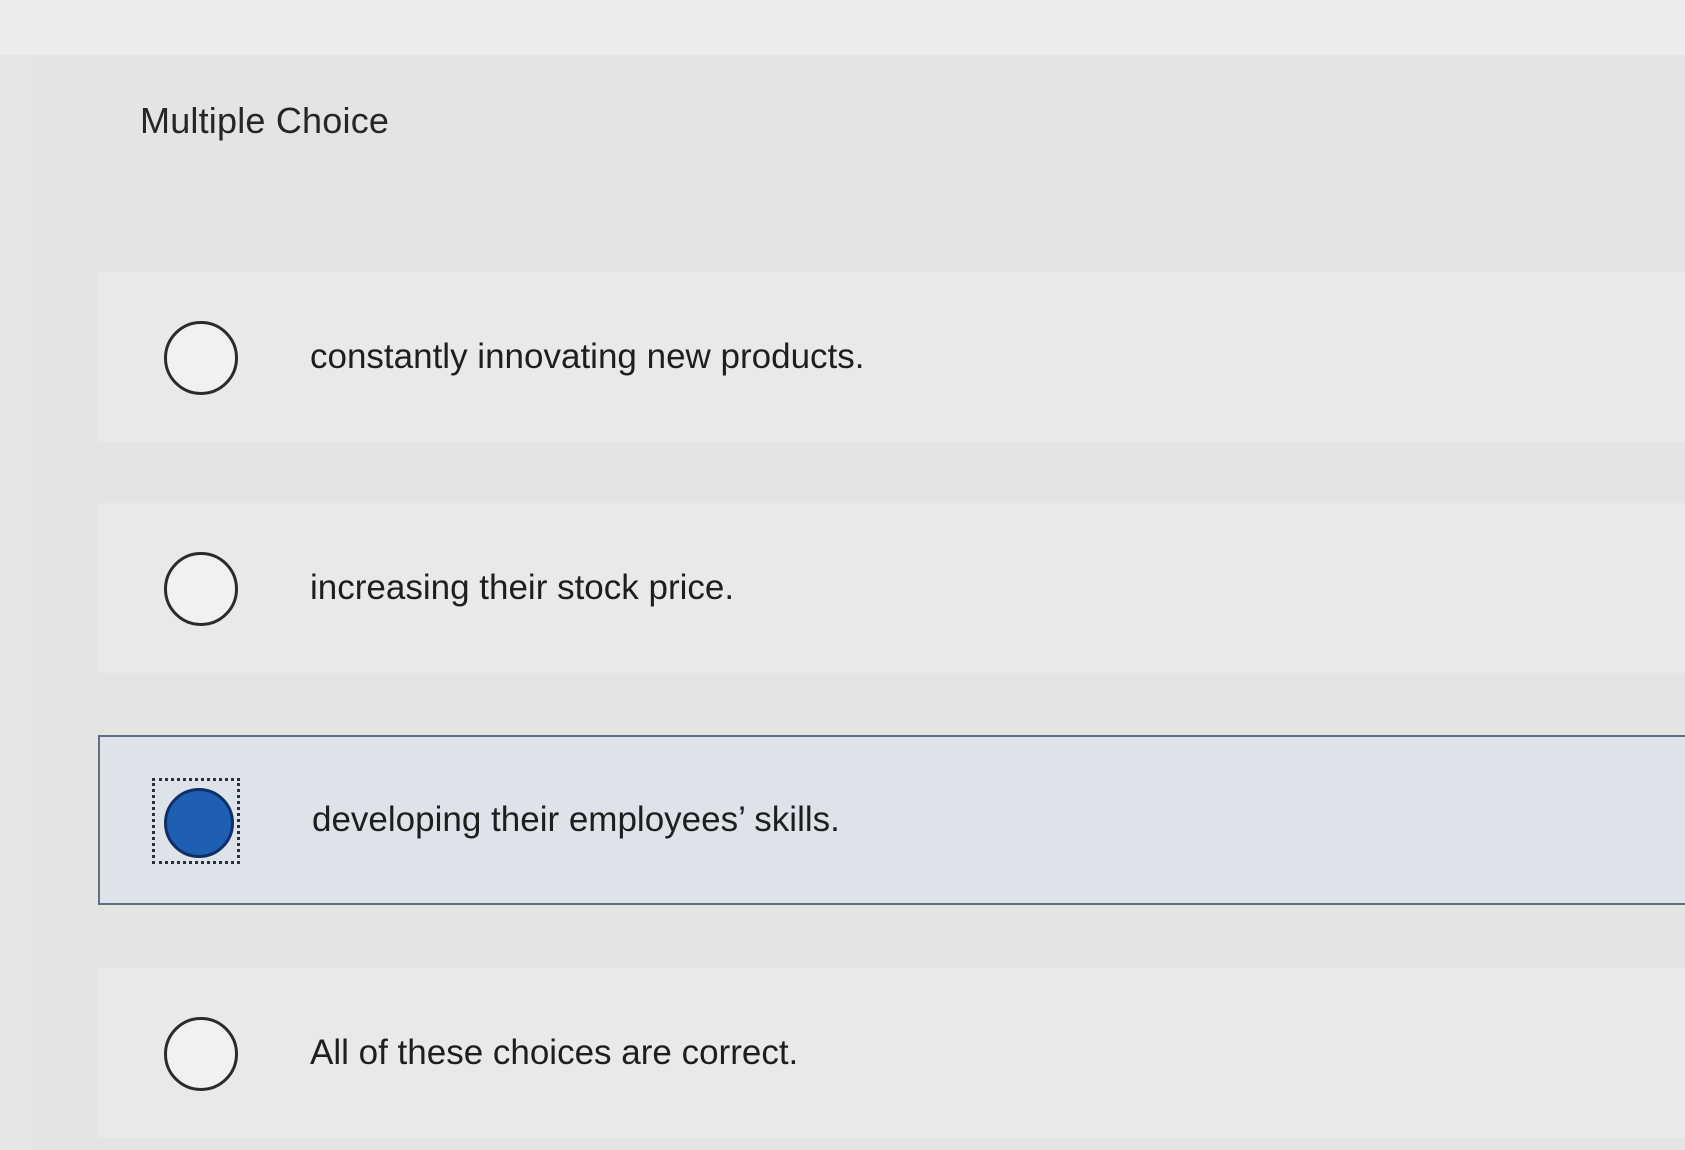 Image resolution: width=1685 pixels, height=1150 pixels. What do you see at coordinates (587, 356) in the screenshot?
I see `choice-label: constantly innovating new products.` at bounding box center [587, 356].